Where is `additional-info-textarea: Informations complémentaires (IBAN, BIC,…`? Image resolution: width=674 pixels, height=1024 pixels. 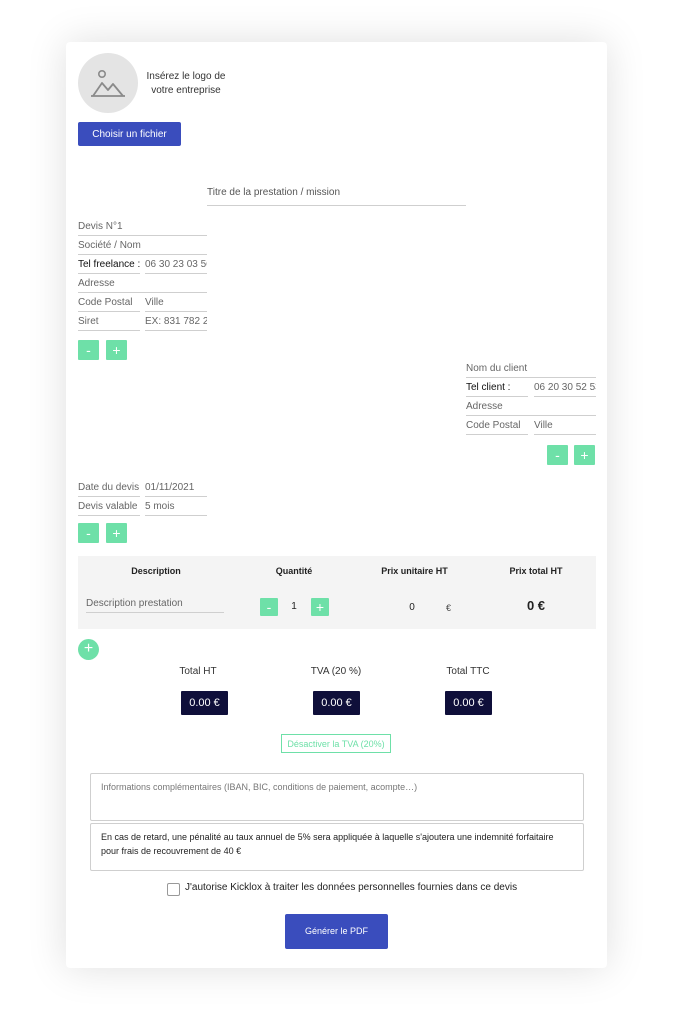 additional-info-textarea: Informations complémentaires (IBAN, BIC,… is located at coordinates (337, 797).